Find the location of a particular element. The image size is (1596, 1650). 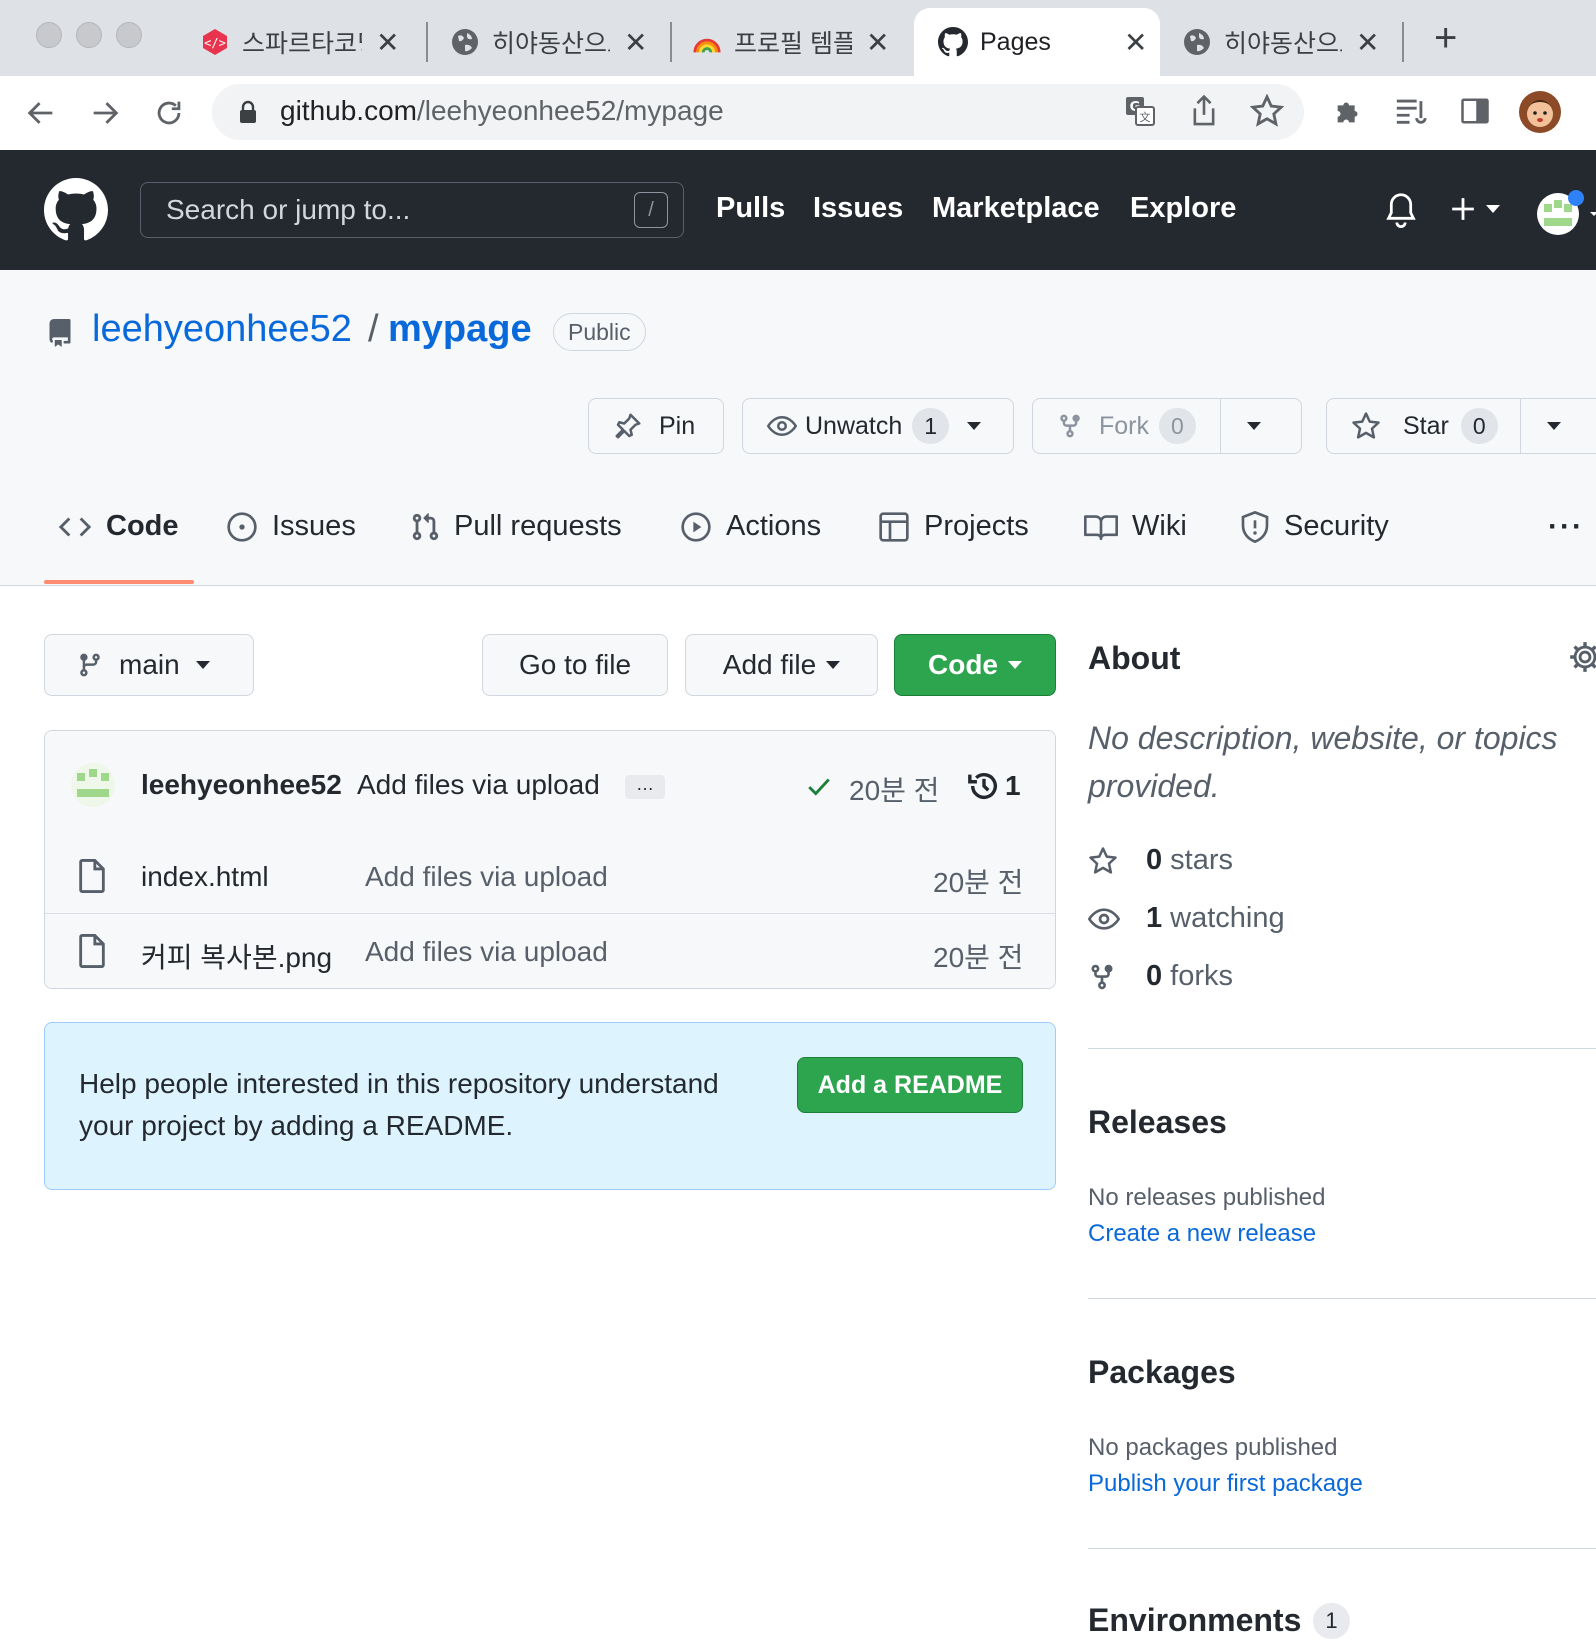

commit-message: Add files via upload is located at coordinates (478, 785).